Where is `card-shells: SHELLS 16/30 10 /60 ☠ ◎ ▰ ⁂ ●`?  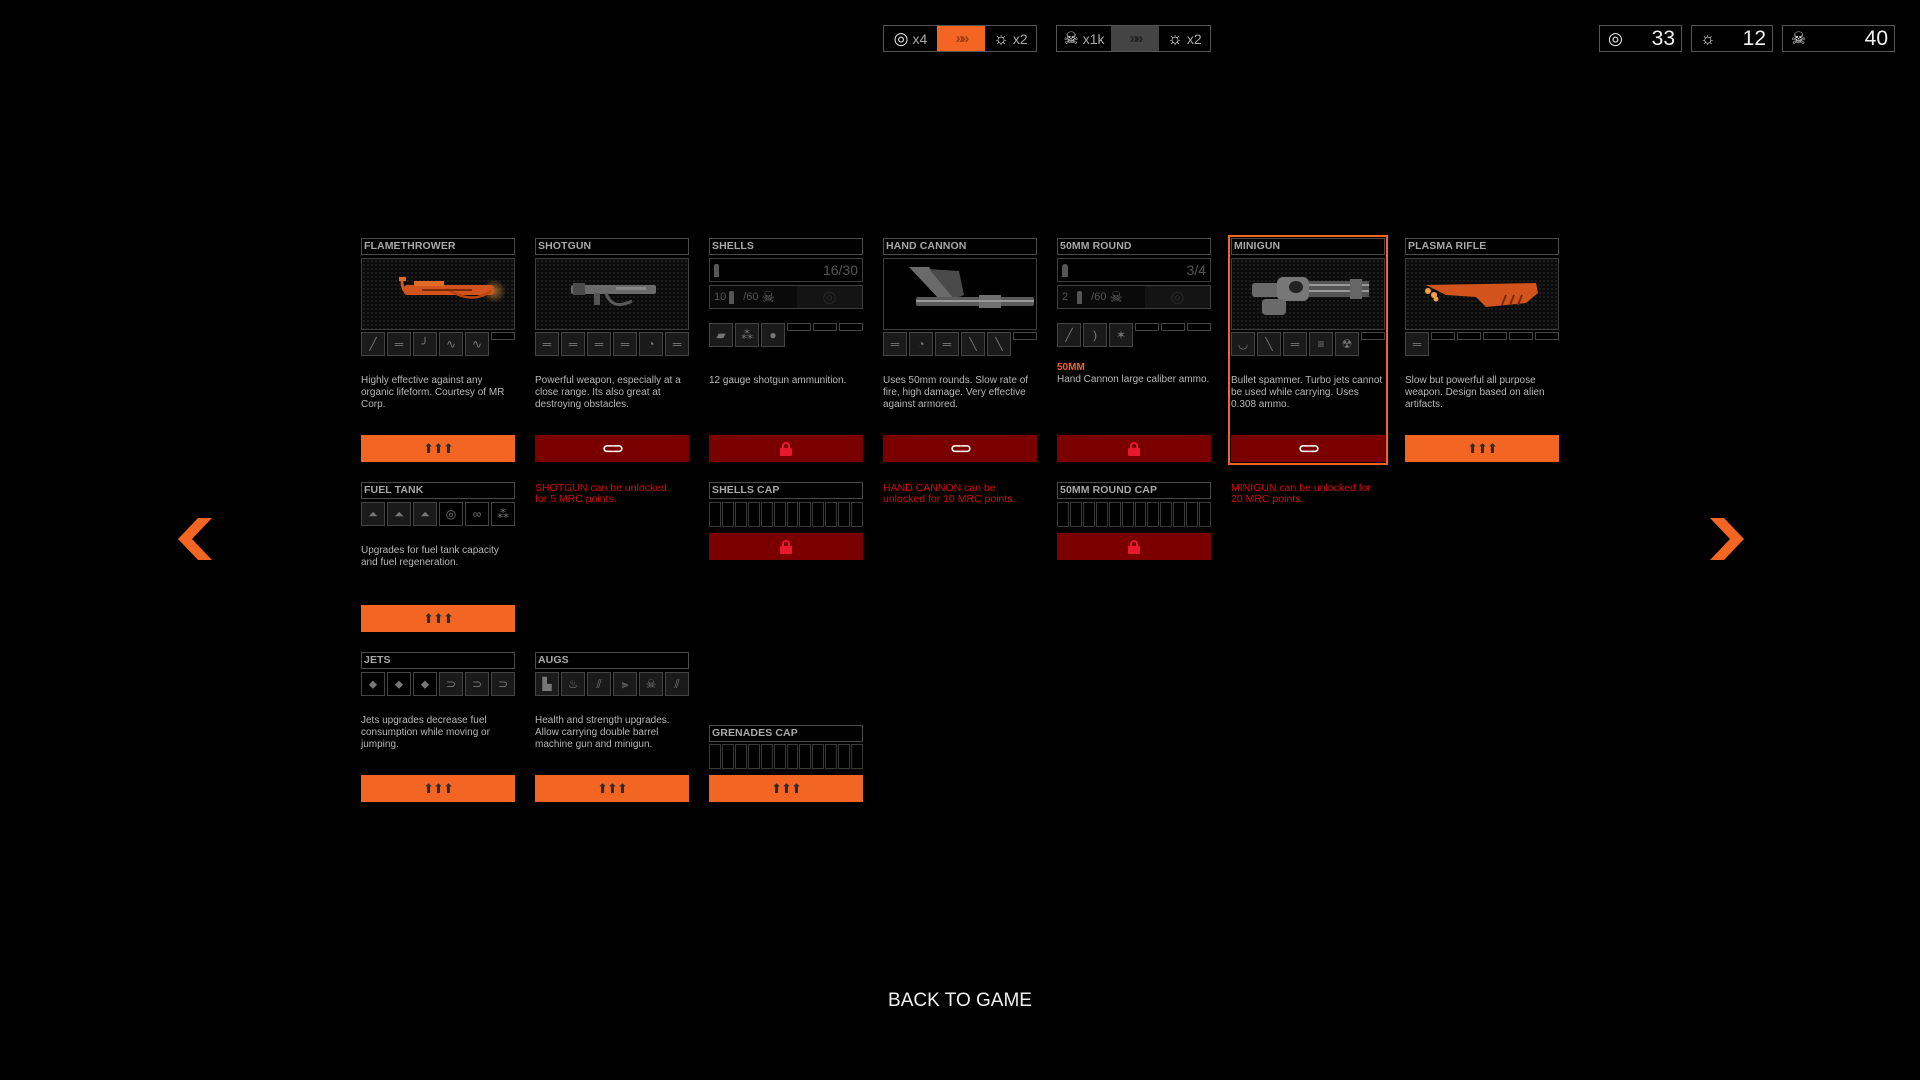 card-shells: SHELLS 16/30 10 /60 ☠ ◎ ▰ ⁂ ● is located at coordinates (786, 292).